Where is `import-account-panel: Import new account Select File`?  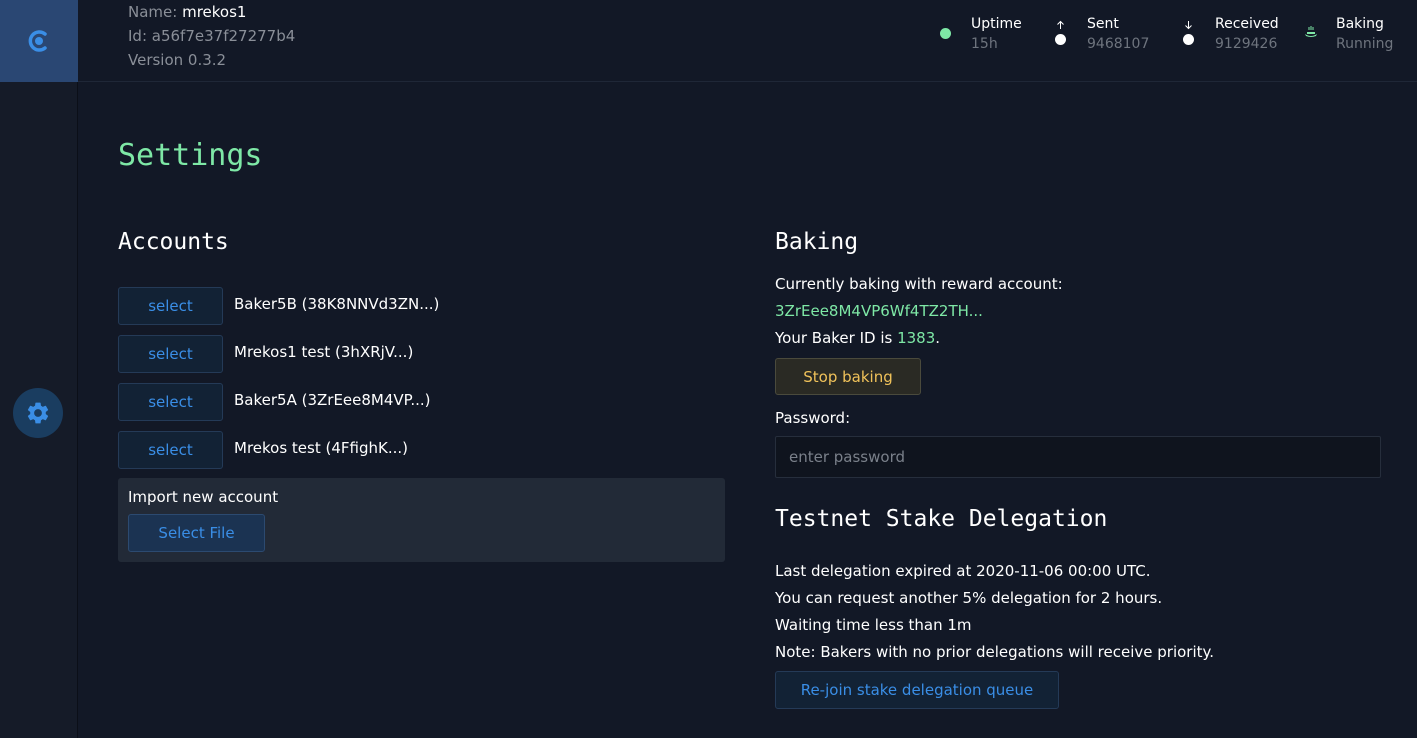 import-account-panel: Import new account Select File is located at coordinates (421, 520).